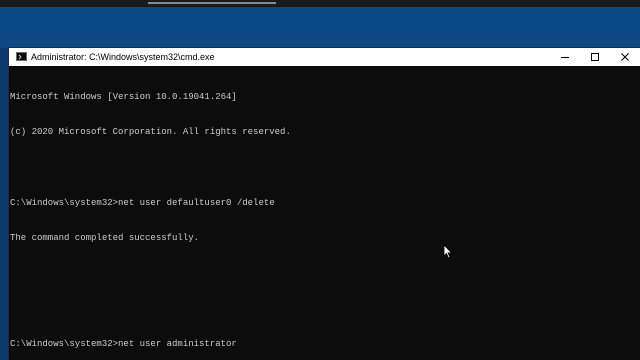  Describe the element at coordinates (320, 3) in the screenshot. I see `top-strip` at that location.